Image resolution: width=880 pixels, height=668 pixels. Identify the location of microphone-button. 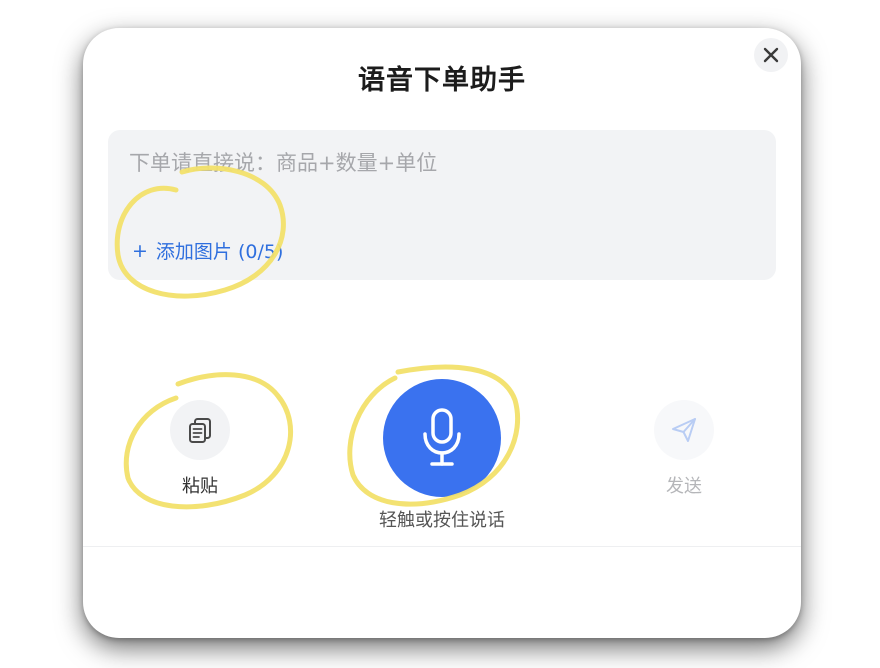
(442, 438).